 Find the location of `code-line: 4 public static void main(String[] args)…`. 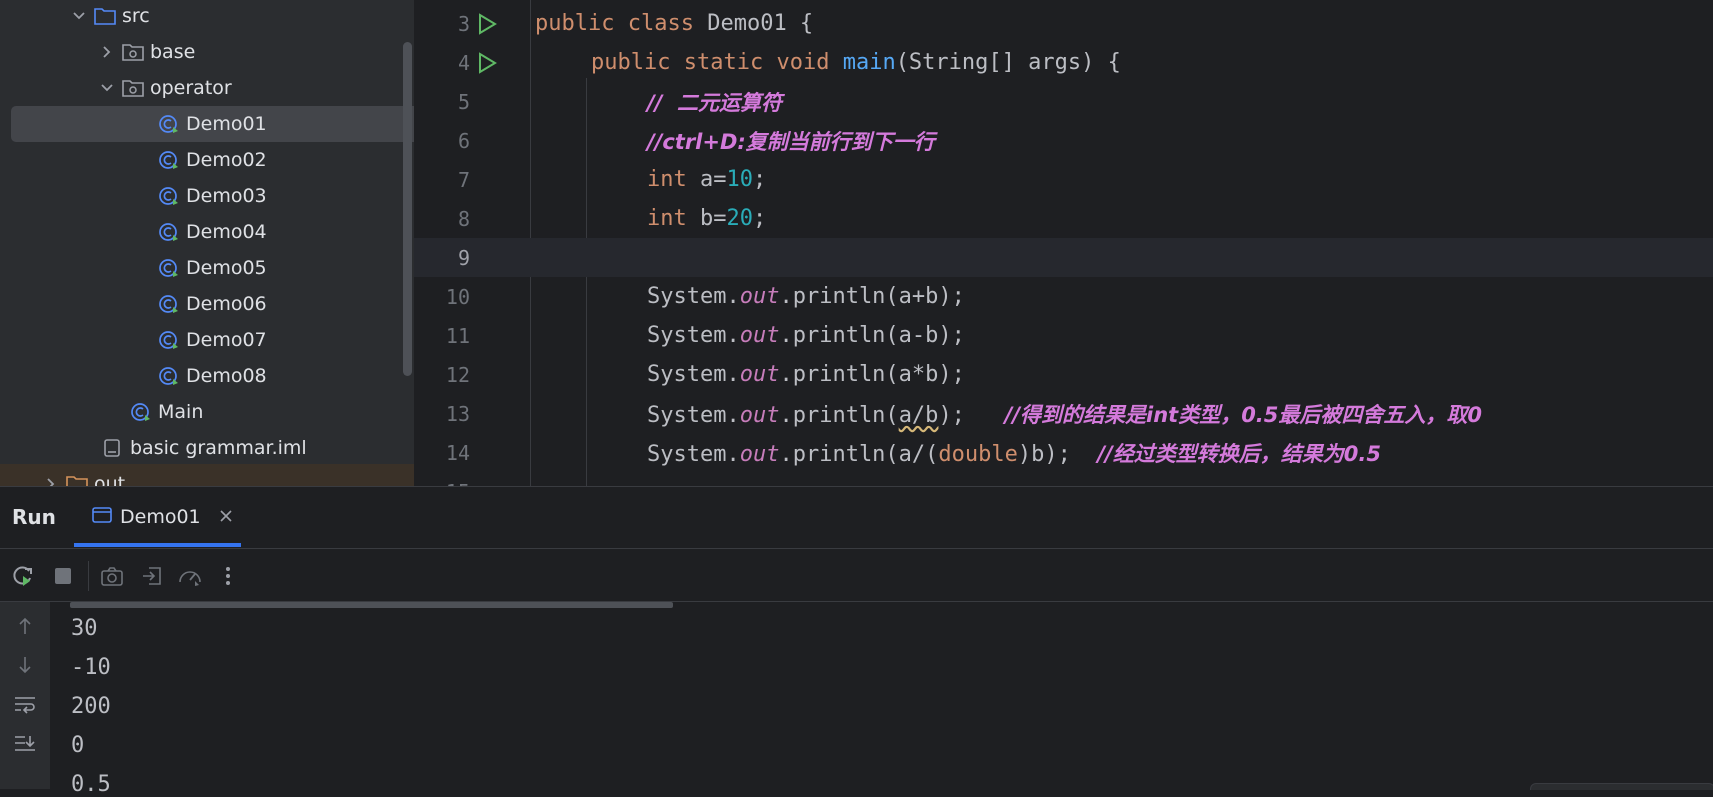

code-line: 4 public static void main(String[] args)… is located at coordinates (1063, 62).